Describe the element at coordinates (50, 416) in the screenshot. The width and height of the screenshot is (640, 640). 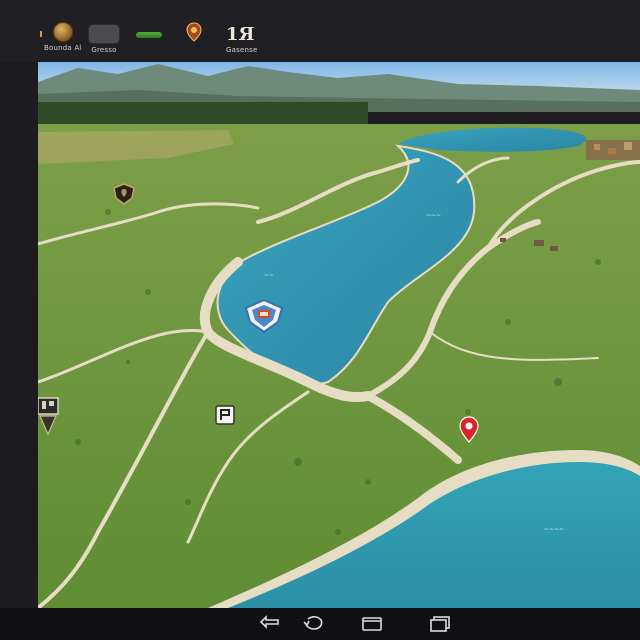
I see `castle-marker-icon` at that location.